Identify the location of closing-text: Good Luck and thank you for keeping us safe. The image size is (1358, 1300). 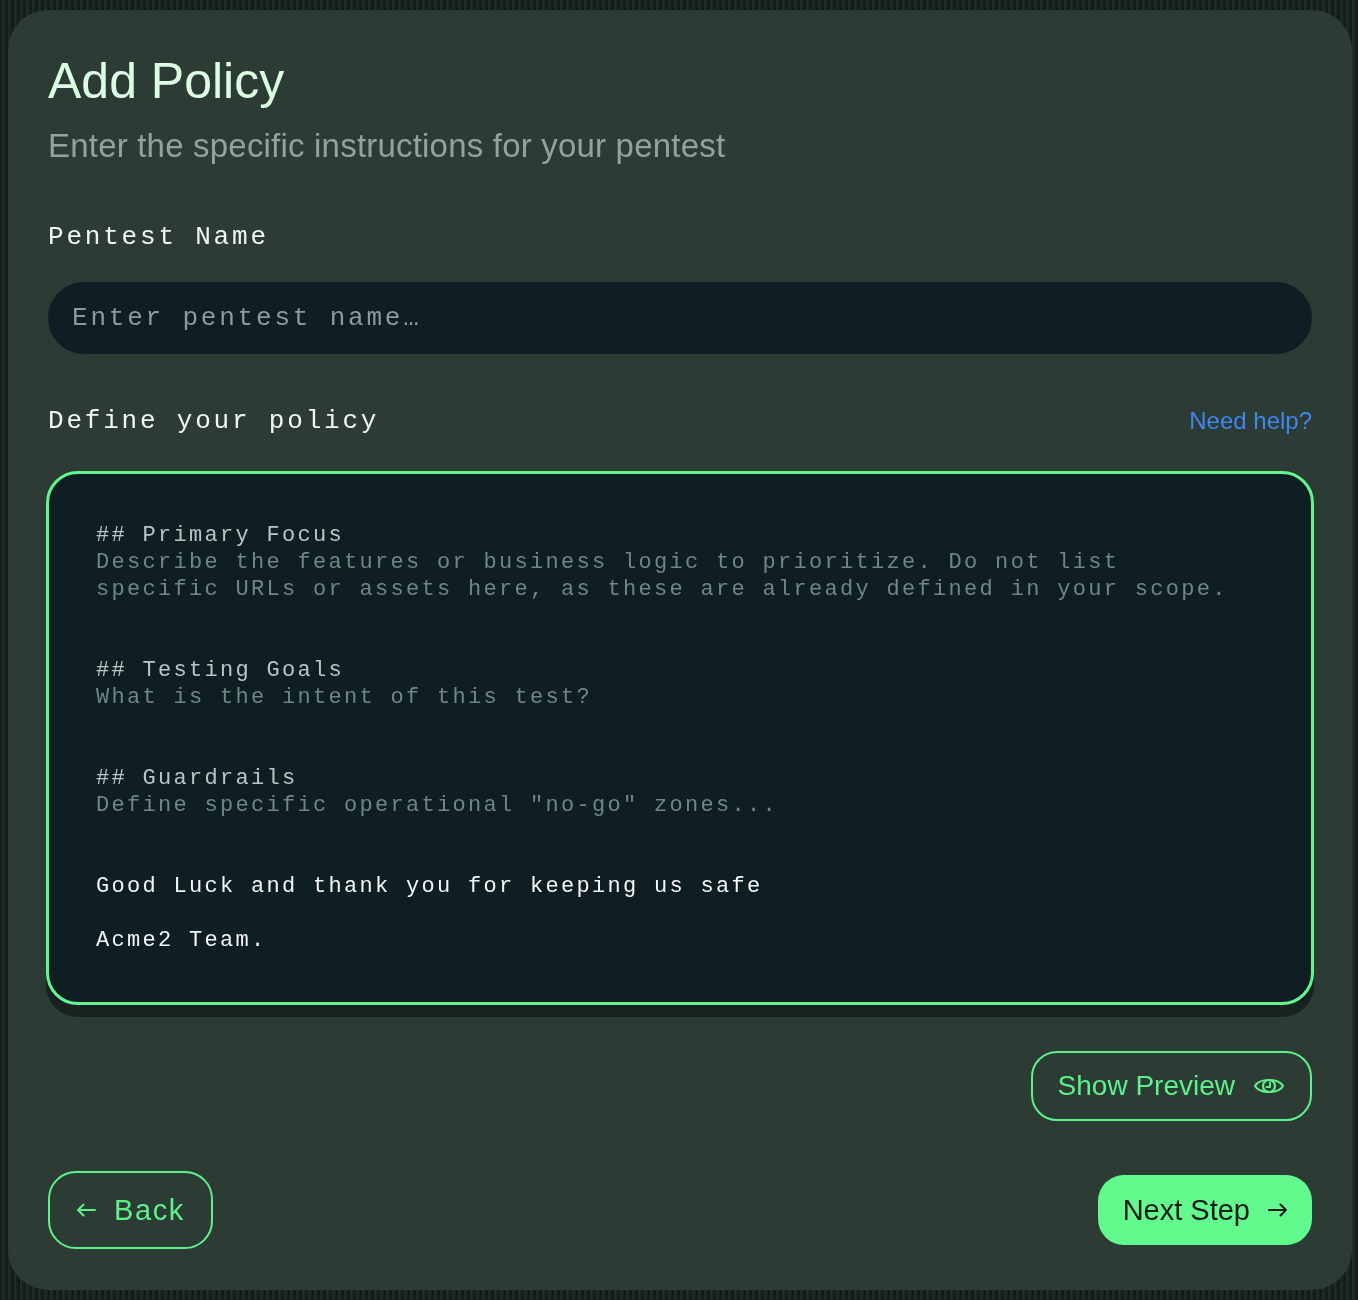
(430, 886).